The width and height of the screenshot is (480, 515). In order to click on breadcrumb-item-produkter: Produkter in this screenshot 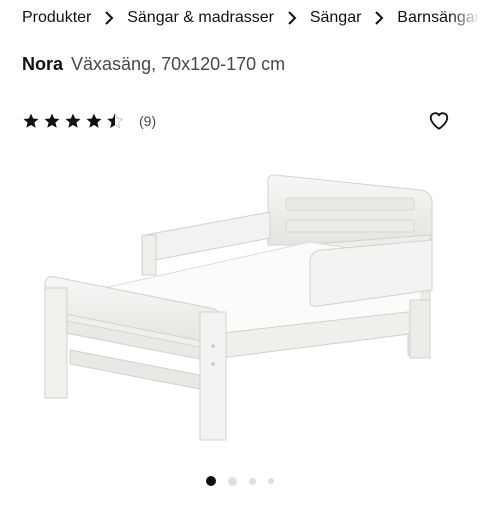, I will do `click(56, 18)`.